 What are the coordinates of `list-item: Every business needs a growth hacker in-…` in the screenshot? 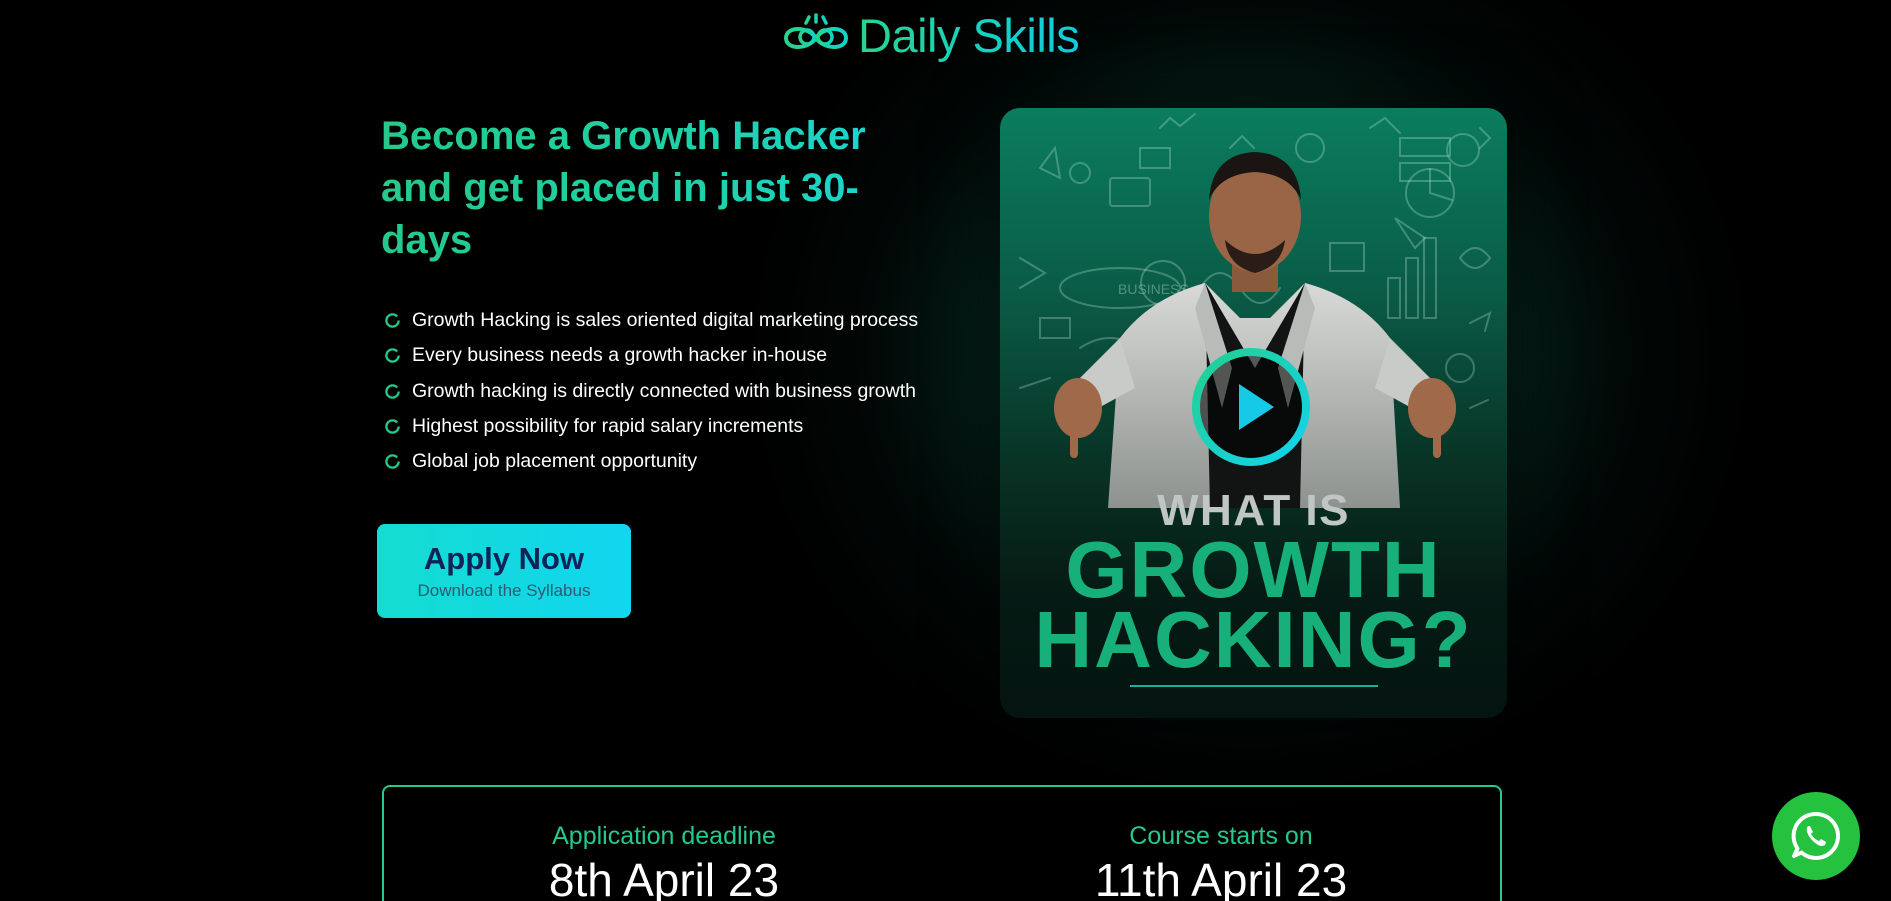 It's located at (651, 355).